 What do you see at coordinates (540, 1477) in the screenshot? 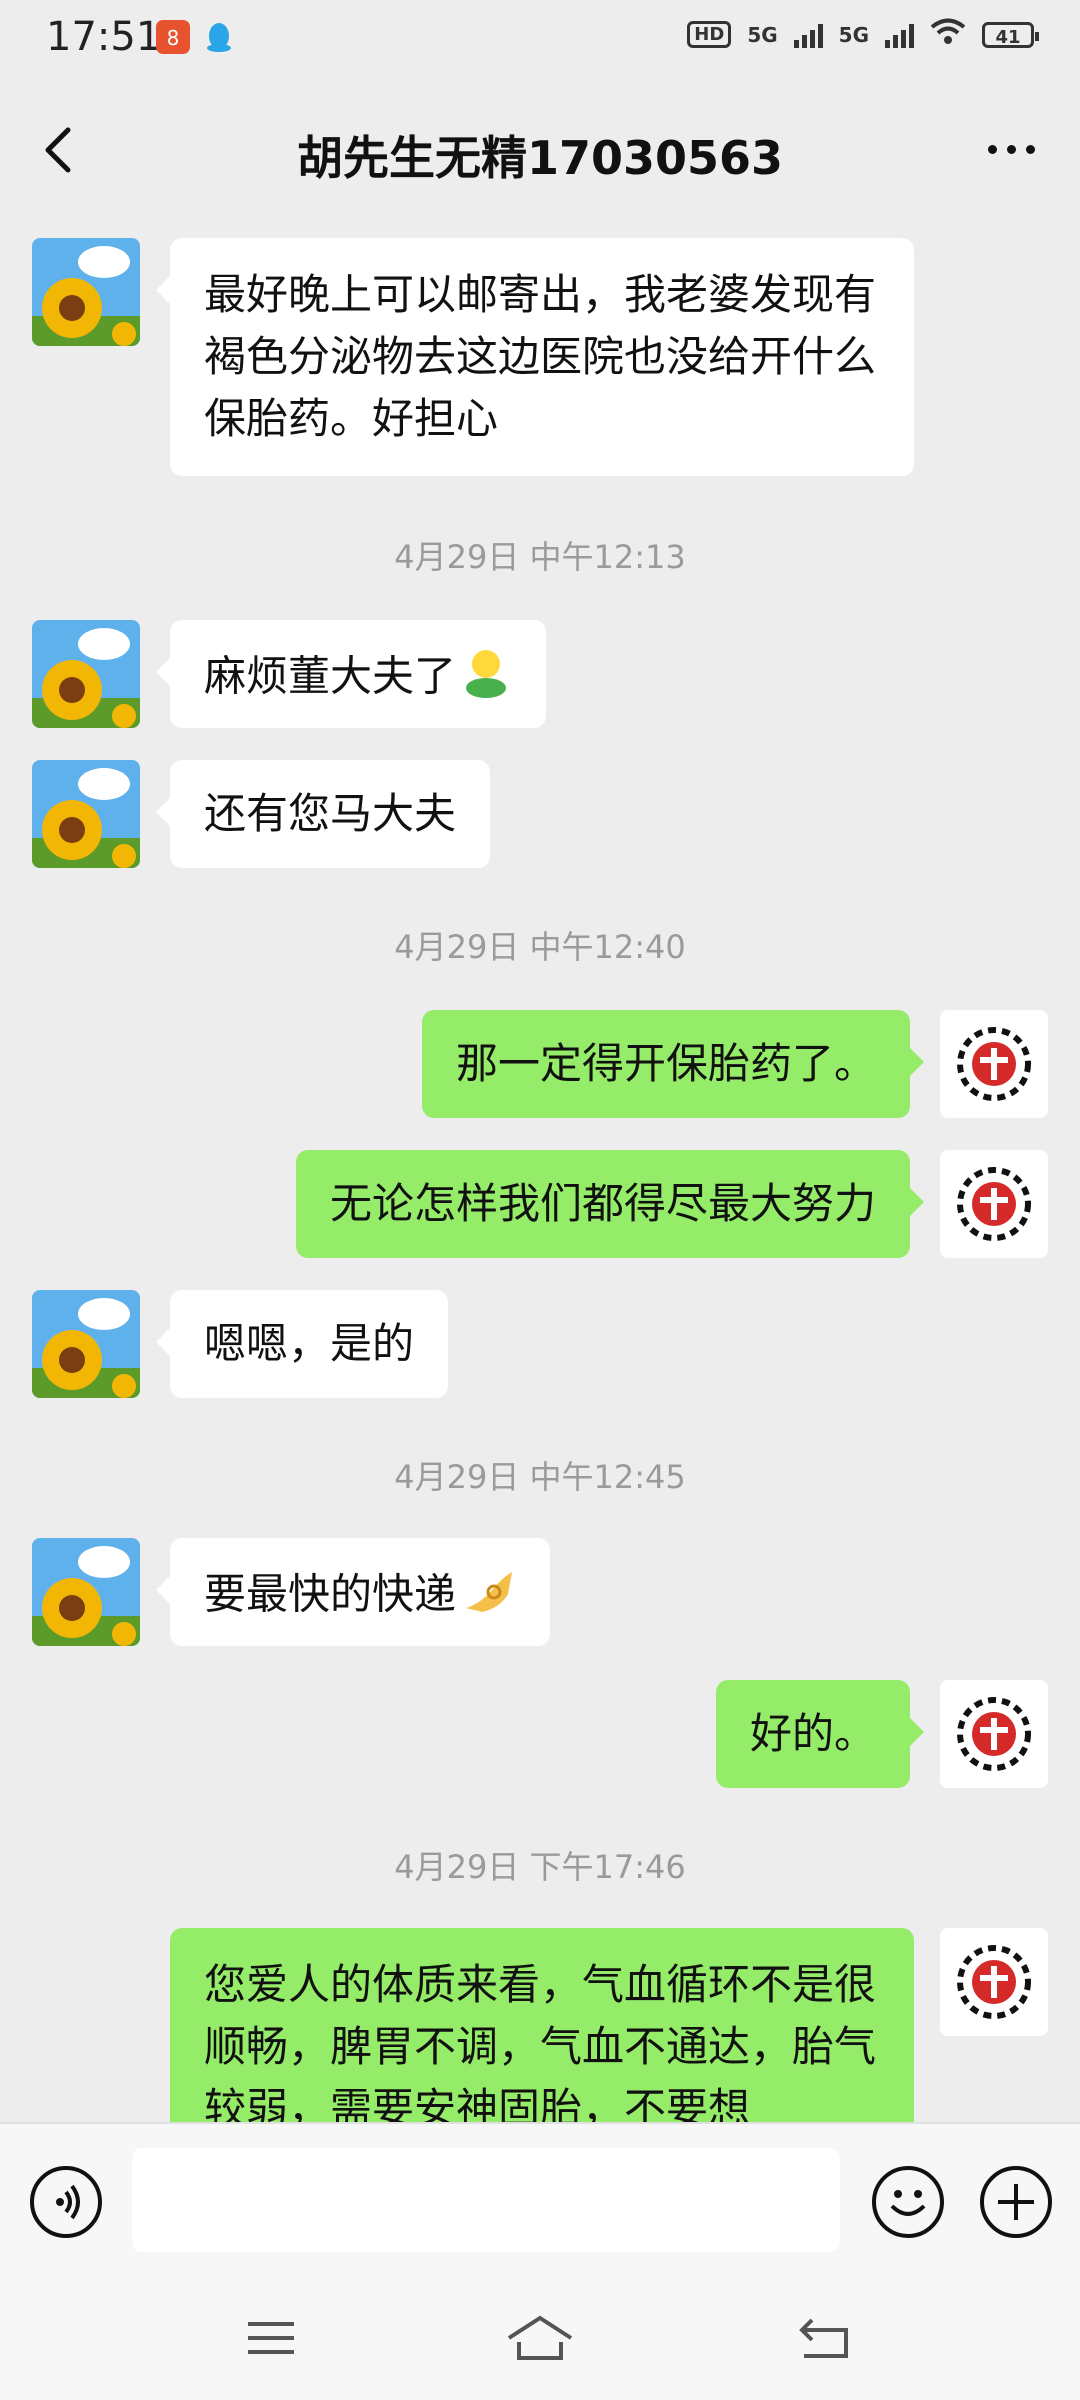
I see `timestamp: 4月29日 中午12:45` at bounding box center [540, 1477].